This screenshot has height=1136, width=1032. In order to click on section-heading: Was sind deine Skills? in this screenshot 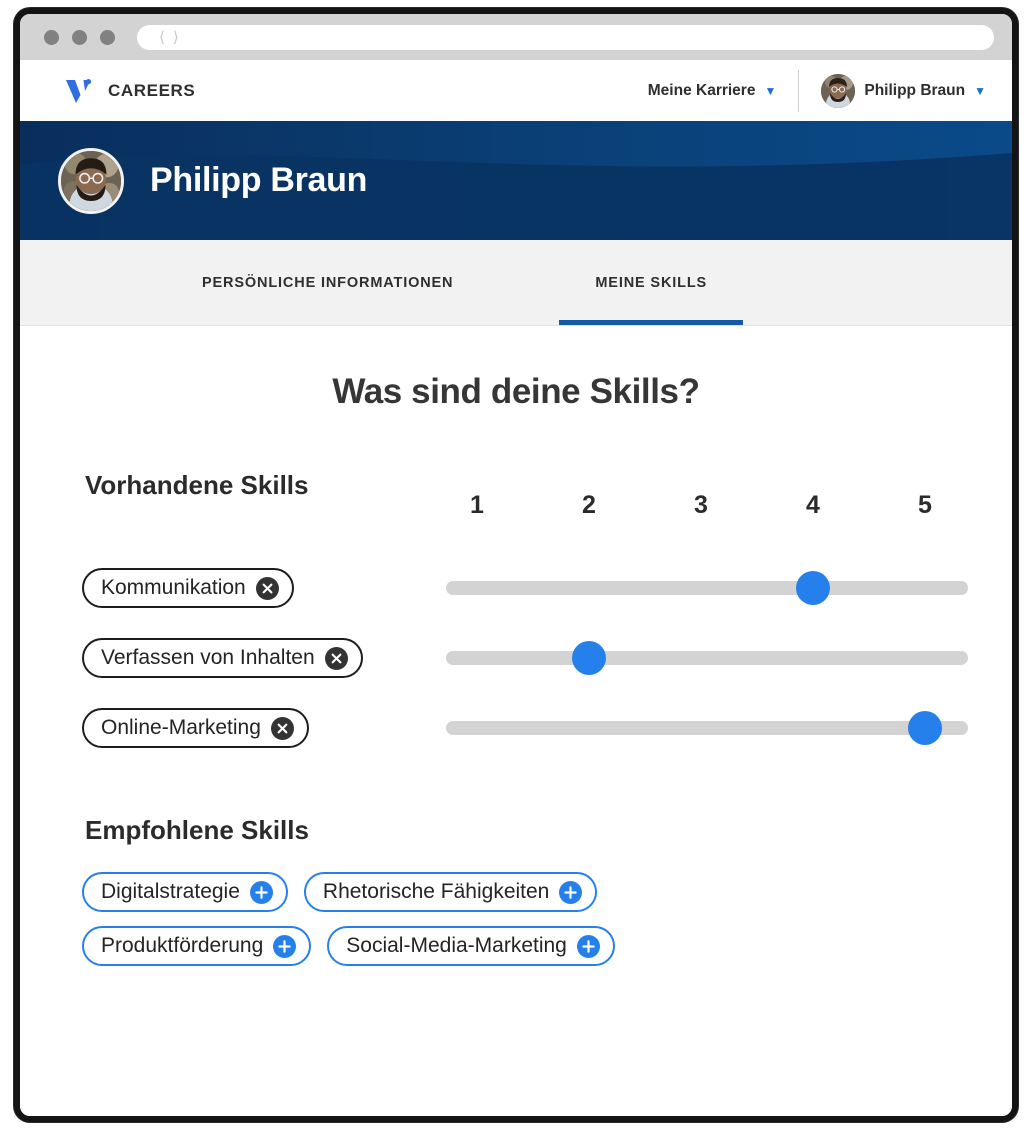, I will do `click(516, 391)`.